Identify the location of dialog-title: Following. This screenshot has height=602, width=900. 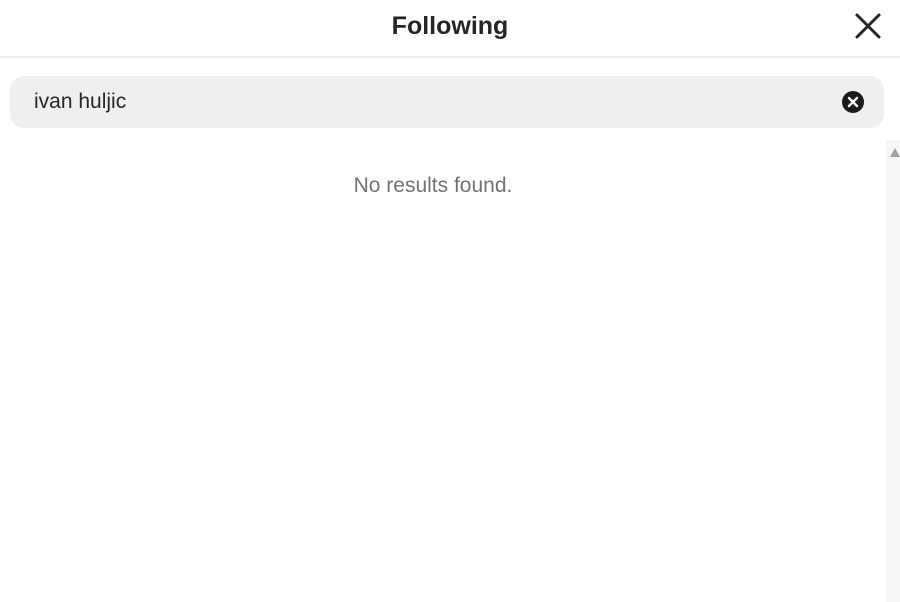
(450, 25).